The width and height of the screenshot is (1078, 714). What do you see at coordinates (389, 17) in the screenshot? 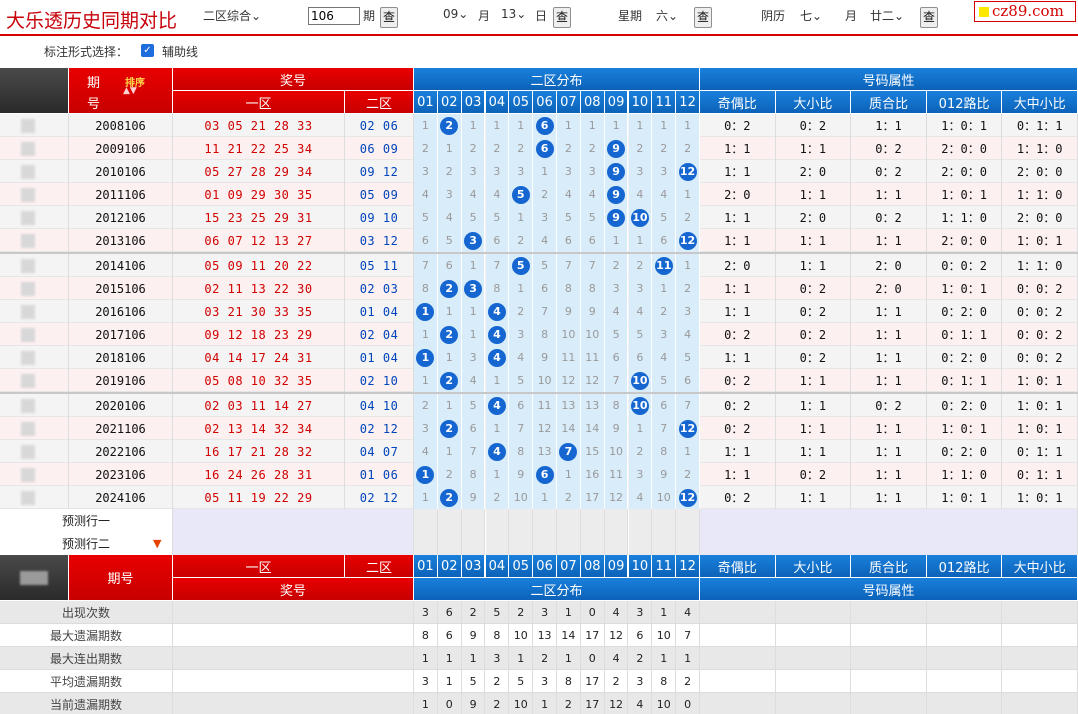
I see `query-issue-button: 查` at bounding box center [389, 17].